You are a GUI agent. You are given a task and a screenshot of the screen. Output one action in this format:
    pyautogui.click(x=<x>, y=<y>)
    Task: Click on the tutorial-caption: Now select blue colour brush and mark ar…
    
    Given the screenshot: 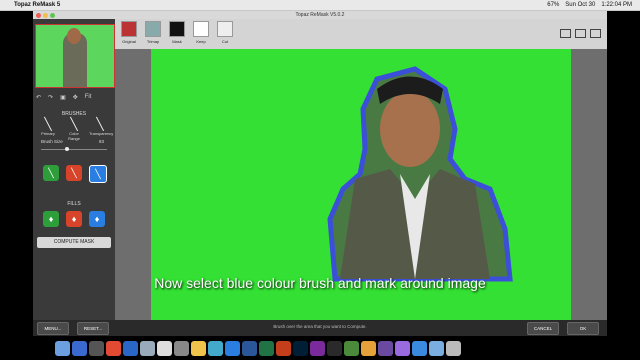 What is the action you would take?
    pyautogui.click(x=320, y=283)
    